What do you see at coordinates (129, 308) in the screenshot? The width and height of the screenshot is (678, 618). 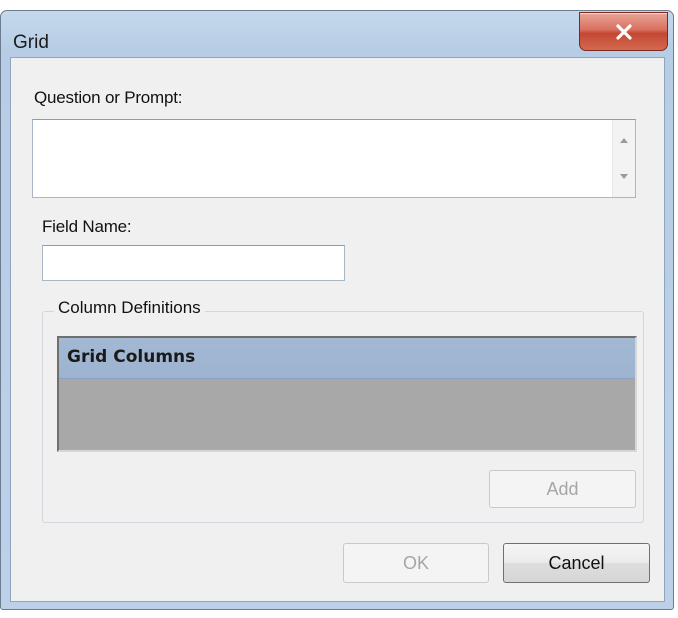 I see `column-definitions-label: Column Definitions` at bounding box center [129, 308].